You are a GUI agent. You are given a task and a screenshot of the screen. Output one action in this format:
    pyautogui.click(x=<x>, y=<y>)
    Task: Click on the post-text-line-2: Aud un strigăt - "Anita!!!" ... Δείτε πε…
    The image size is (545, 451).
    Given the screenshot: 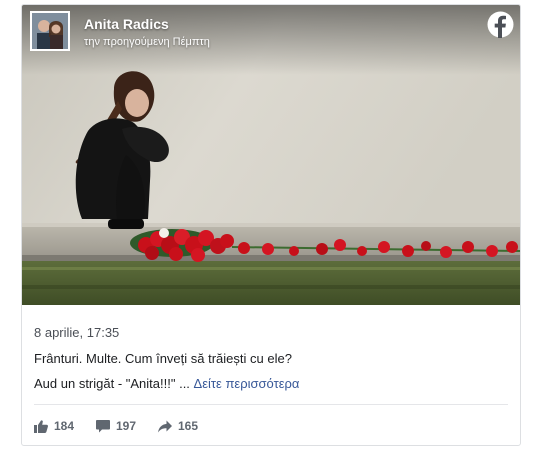 What is the action you would take?
    pyautogui.click(x=269, y=384)
    